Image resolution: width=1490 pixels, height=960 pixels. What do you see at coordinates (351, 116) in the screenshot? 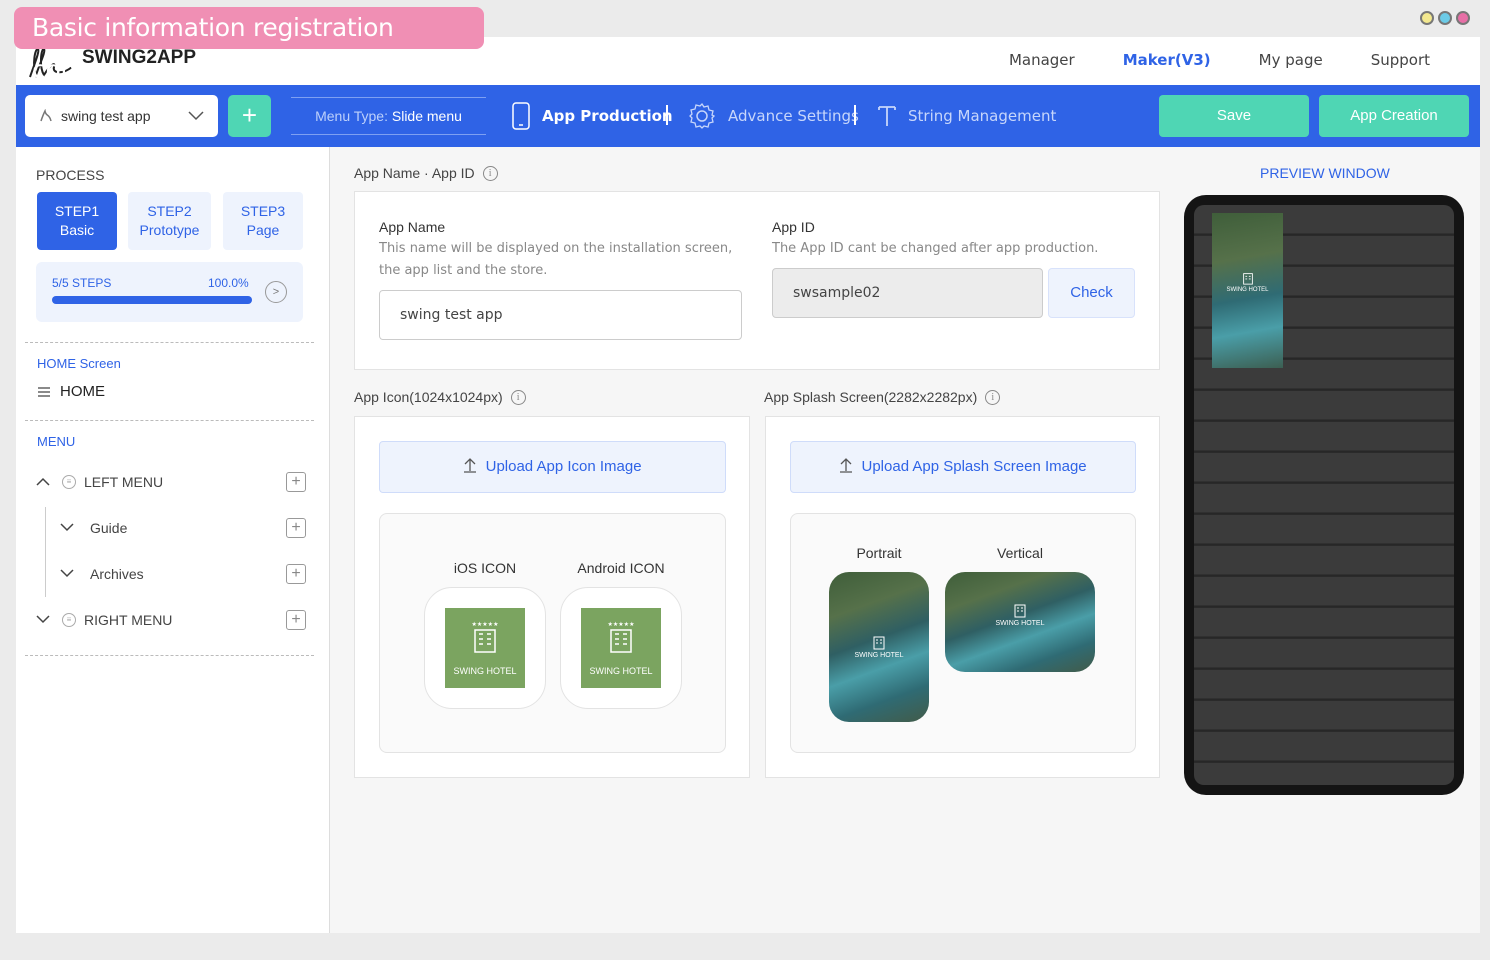
I see `menu-type-key: Menu Type:` at bounding box center [351, 116].